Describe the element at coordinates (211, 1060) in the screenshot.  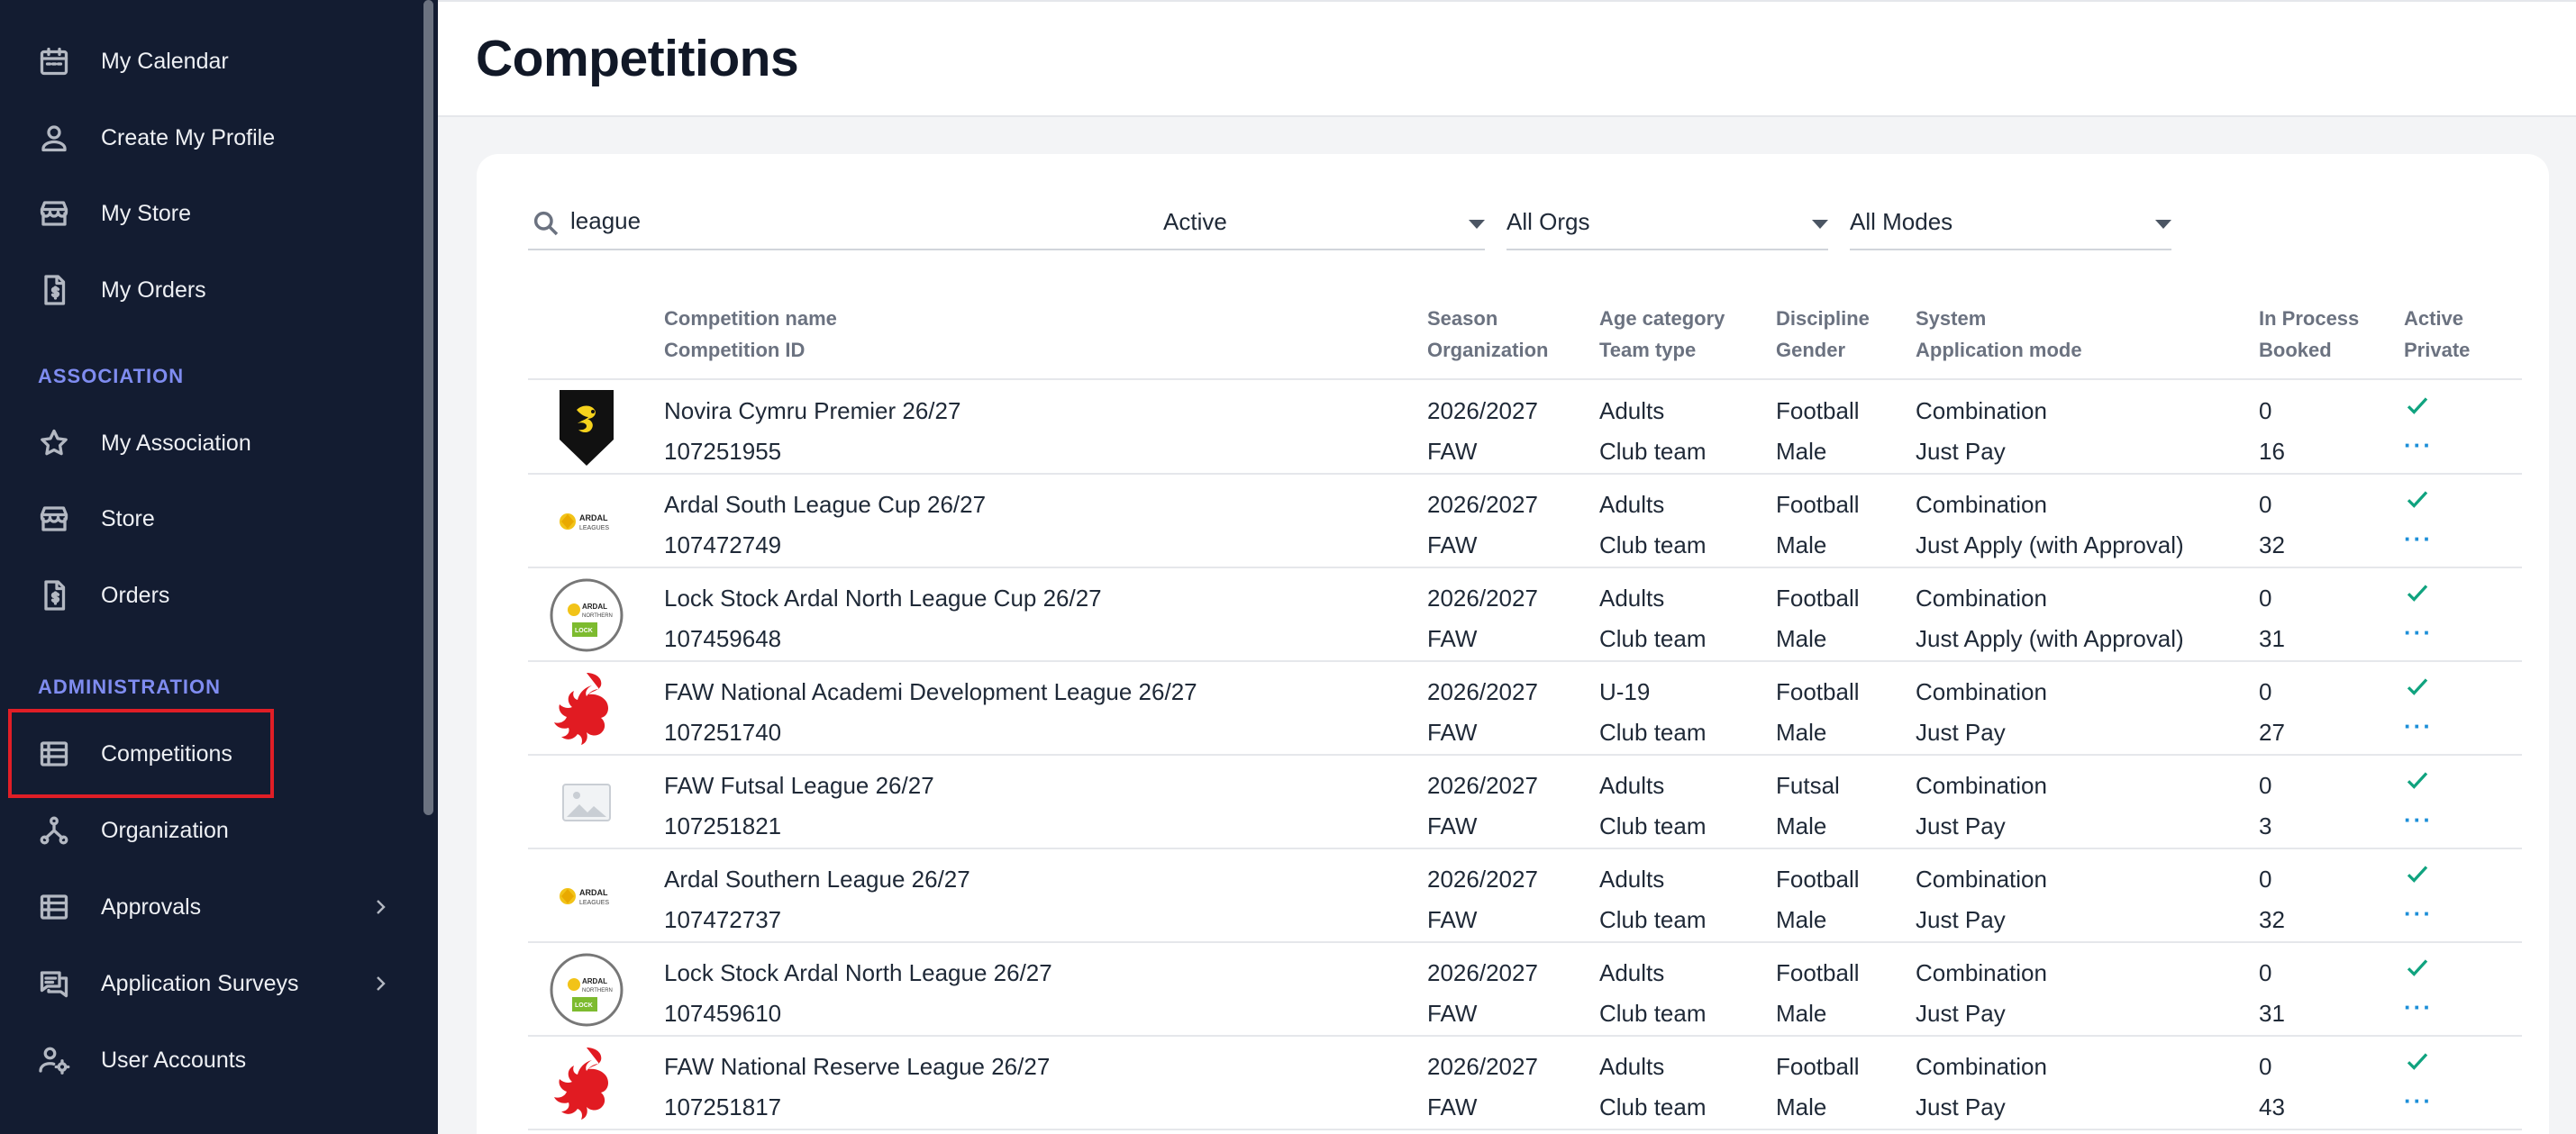
I see `sidebar-item-user-accounts: User Accounts` at that location.